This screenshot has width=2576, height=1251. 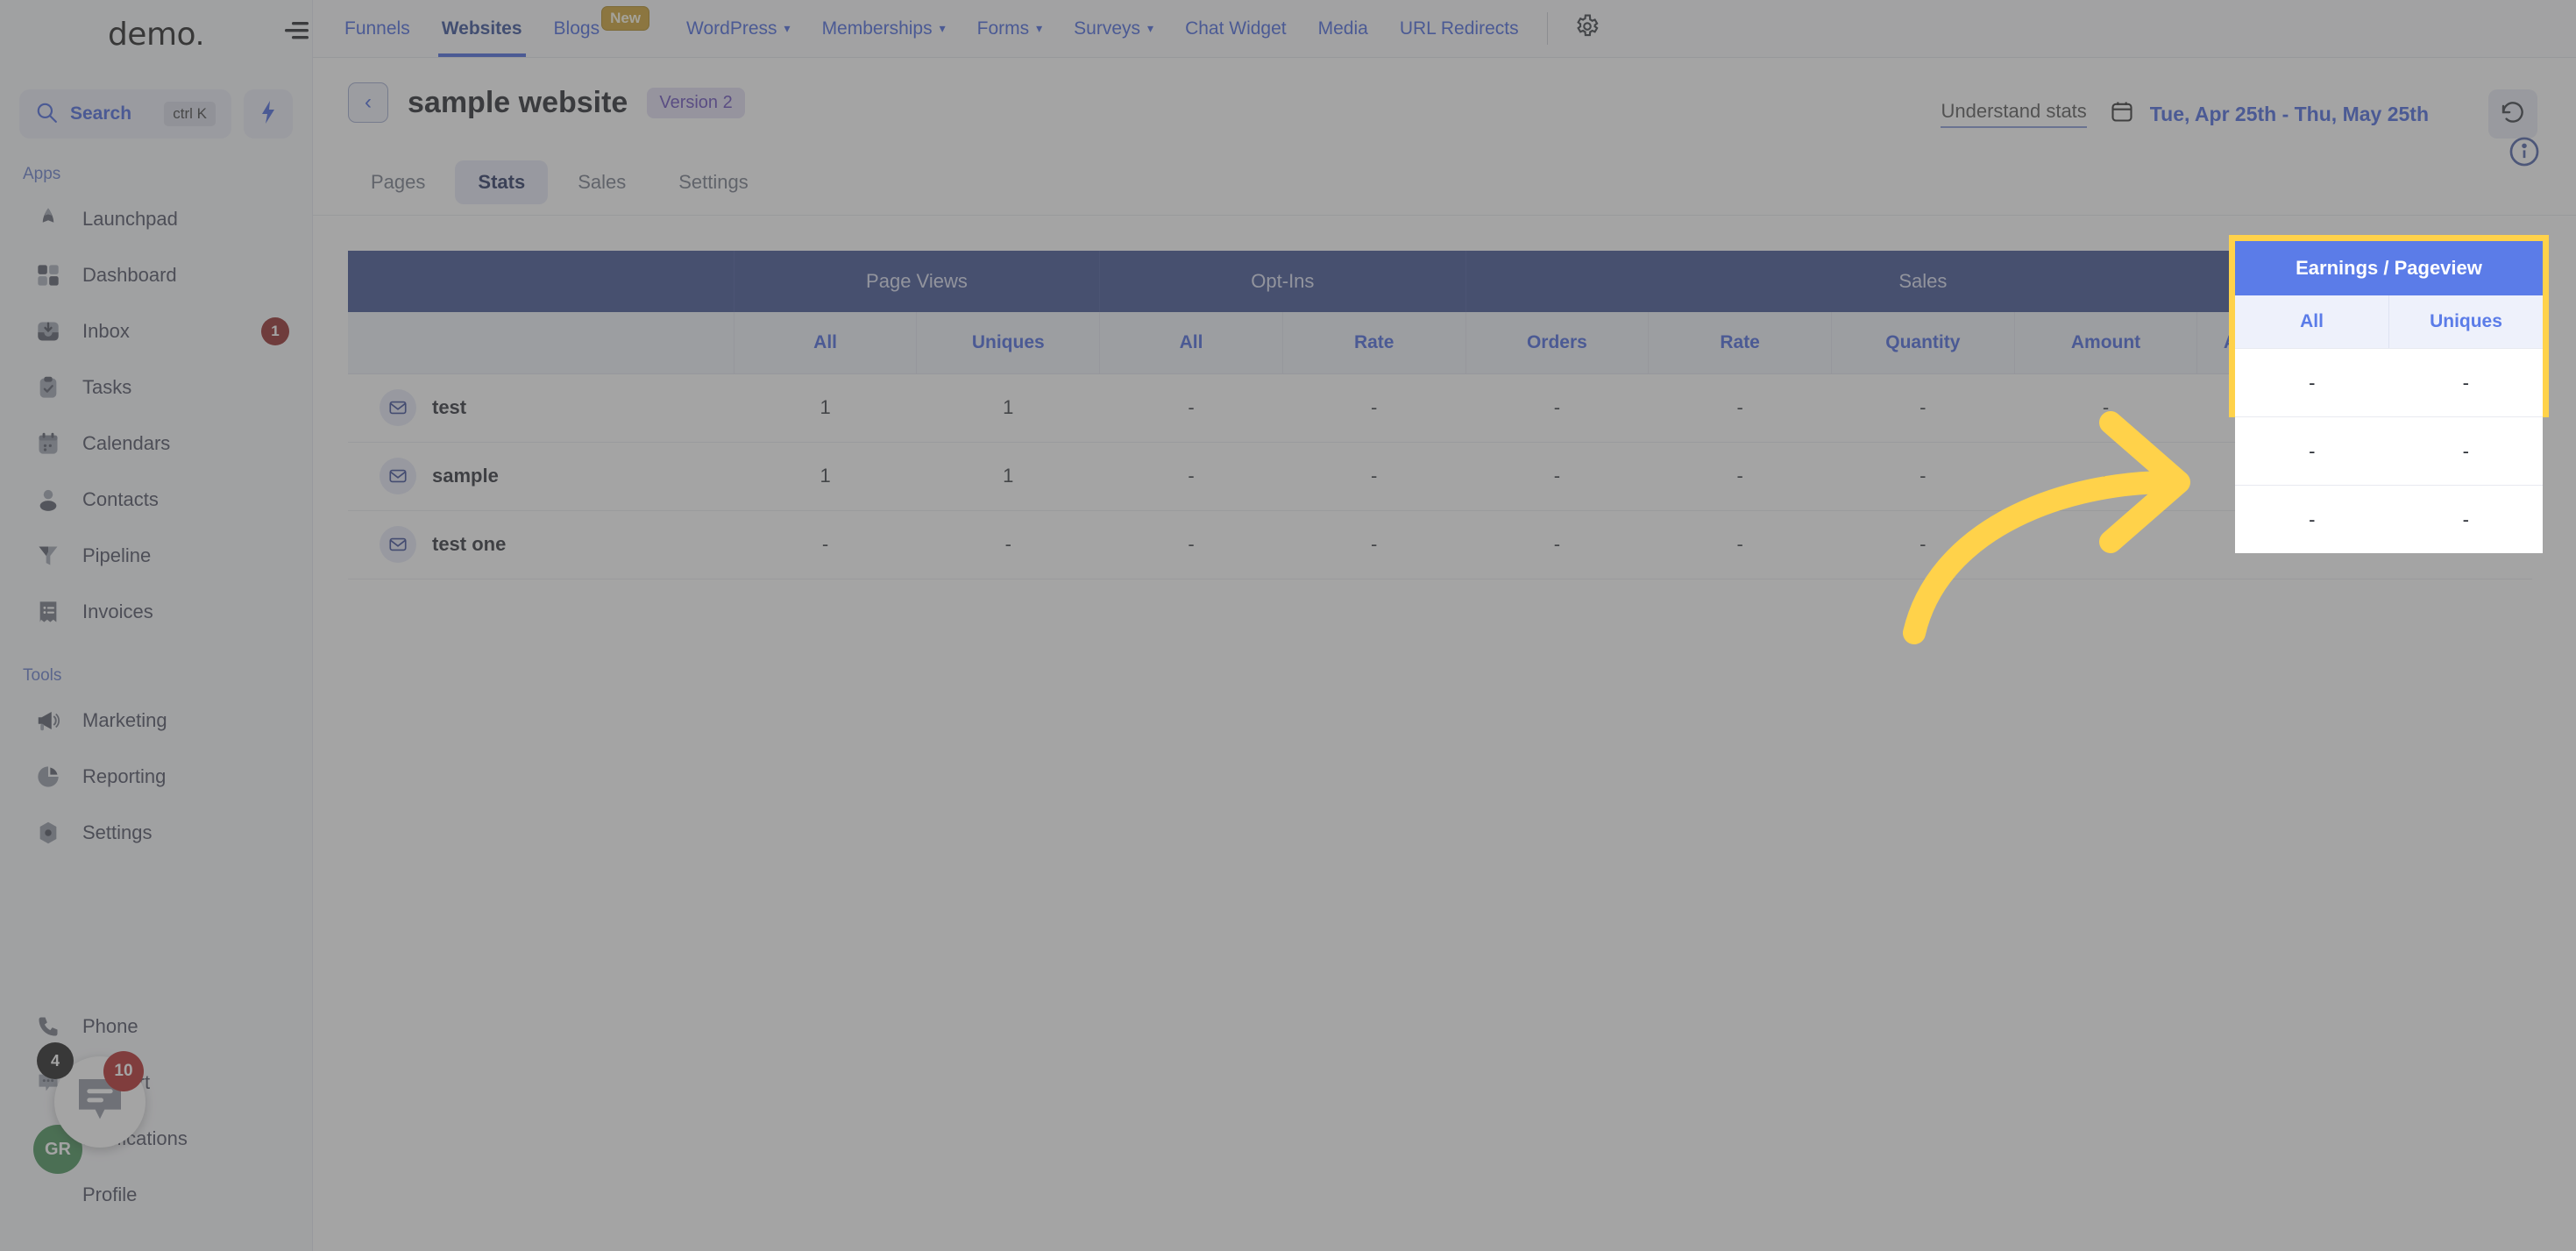 What do you see at coordinates (482, 28) in the screenshot?
I see `topnav-item-websites: Websites` at bounding box center [482, 28].